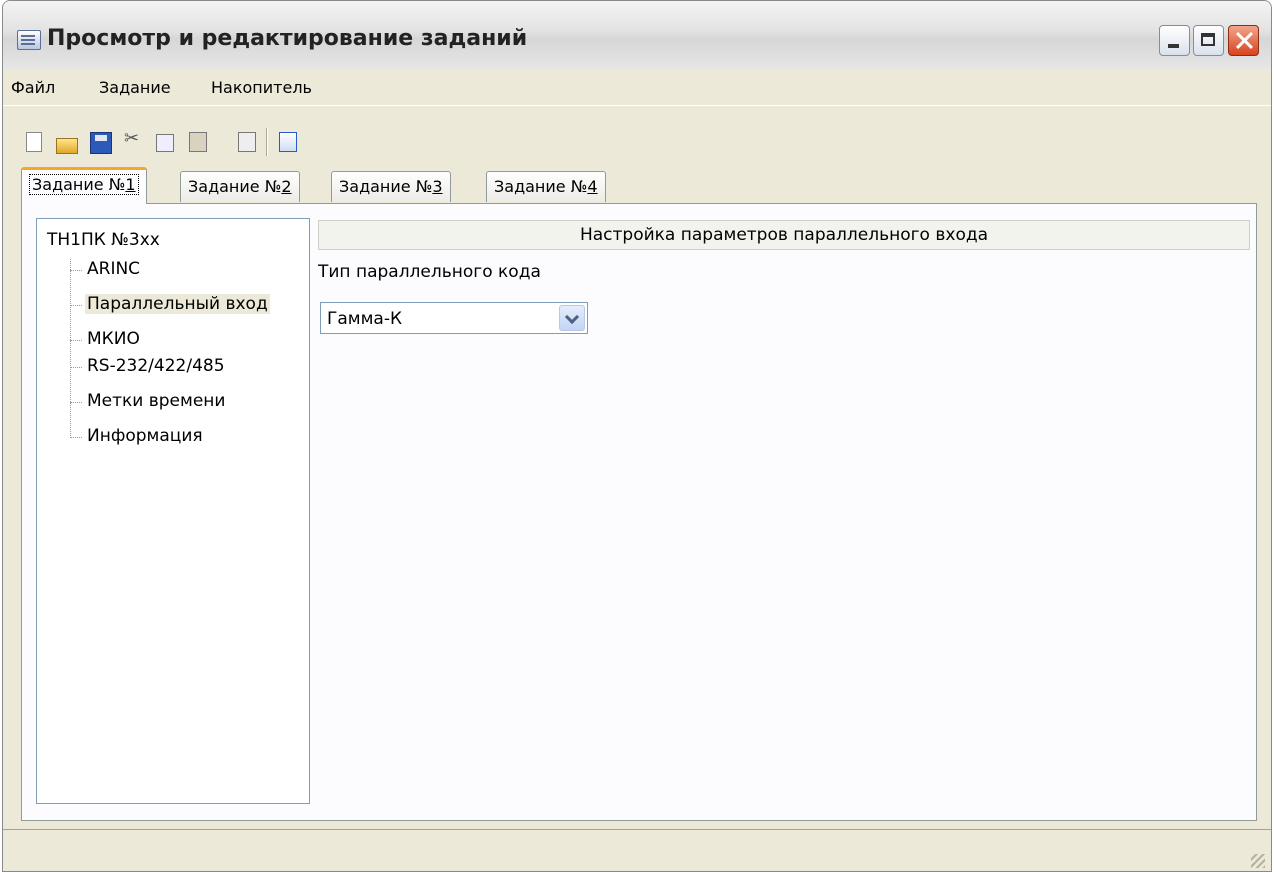 The width and height of the screenshot is (1274, 872). Describe the element at coordinates (391, 186) in the screenshot. I see `tab-task-3: Задание №3` at that location.